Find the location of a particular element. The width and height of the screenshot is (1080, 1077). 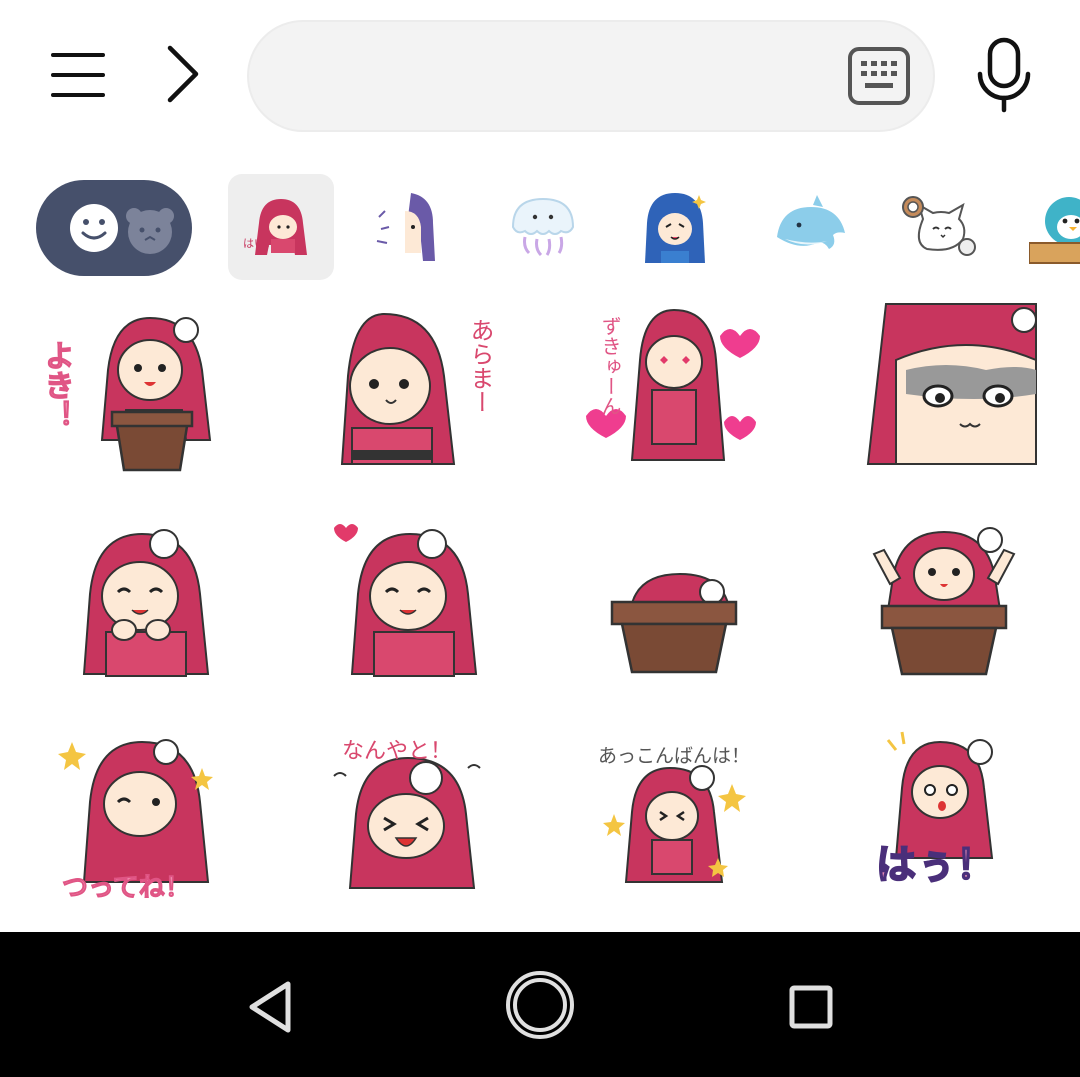

sticker-item: よき！ is located at coordinates (138, 395).